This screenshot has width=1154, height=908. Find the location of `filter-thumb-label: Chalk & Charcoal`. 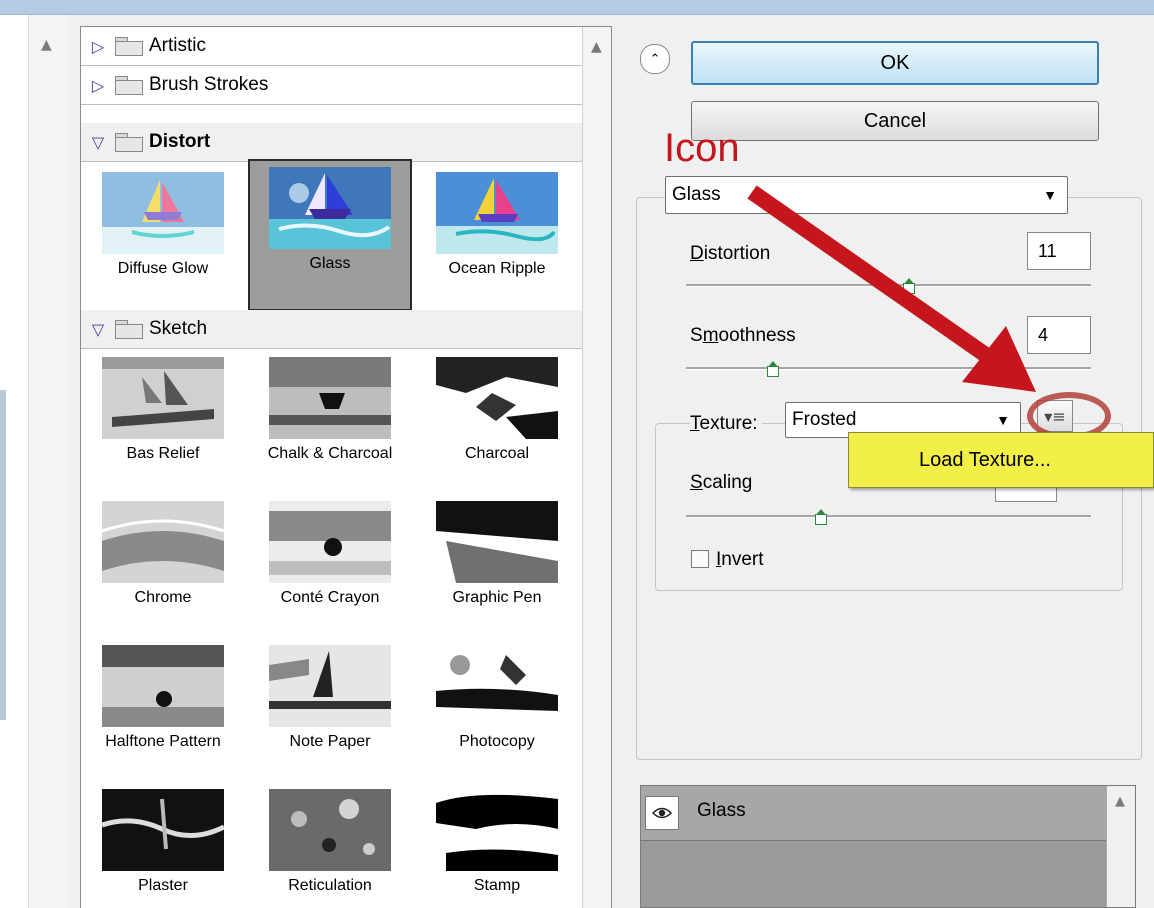

filter-thumb-label: Chalk & Charcoal is located at coordinates (330, 453).